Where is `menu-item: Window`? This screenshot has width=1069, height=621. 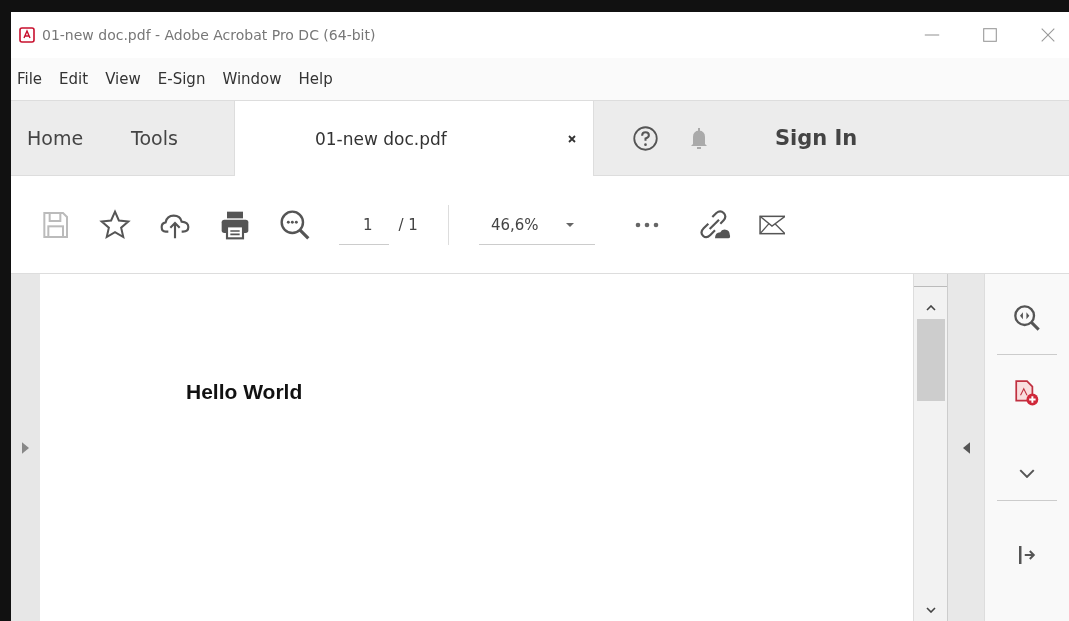 menu-item: Window is located at coordinates (252, 79).